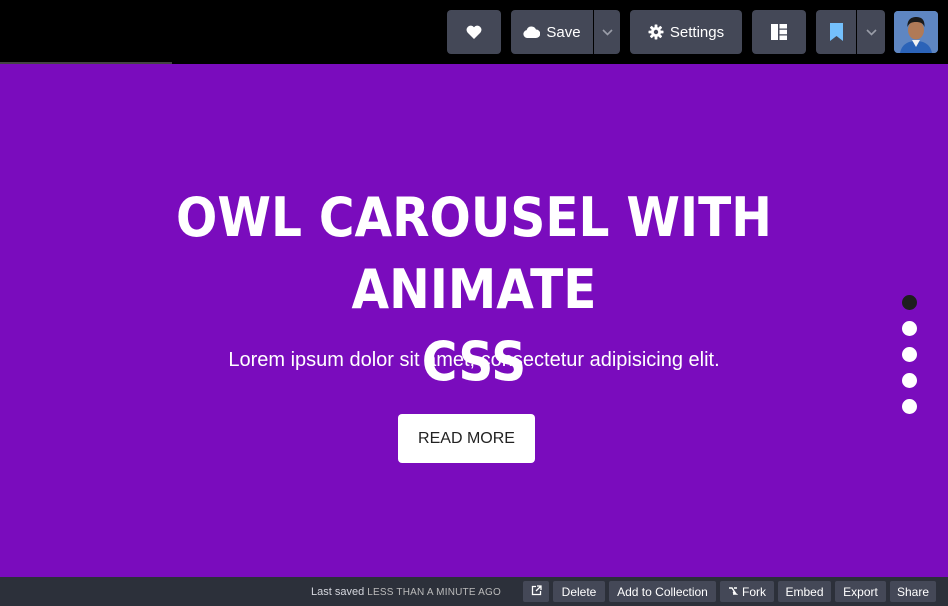 The width and height of the screenshot is (948, 606). What do you see at coordinates (466, 438) in the screenshot?
I see `read-more-button: READ MORE` at bounding box center [466, 438].